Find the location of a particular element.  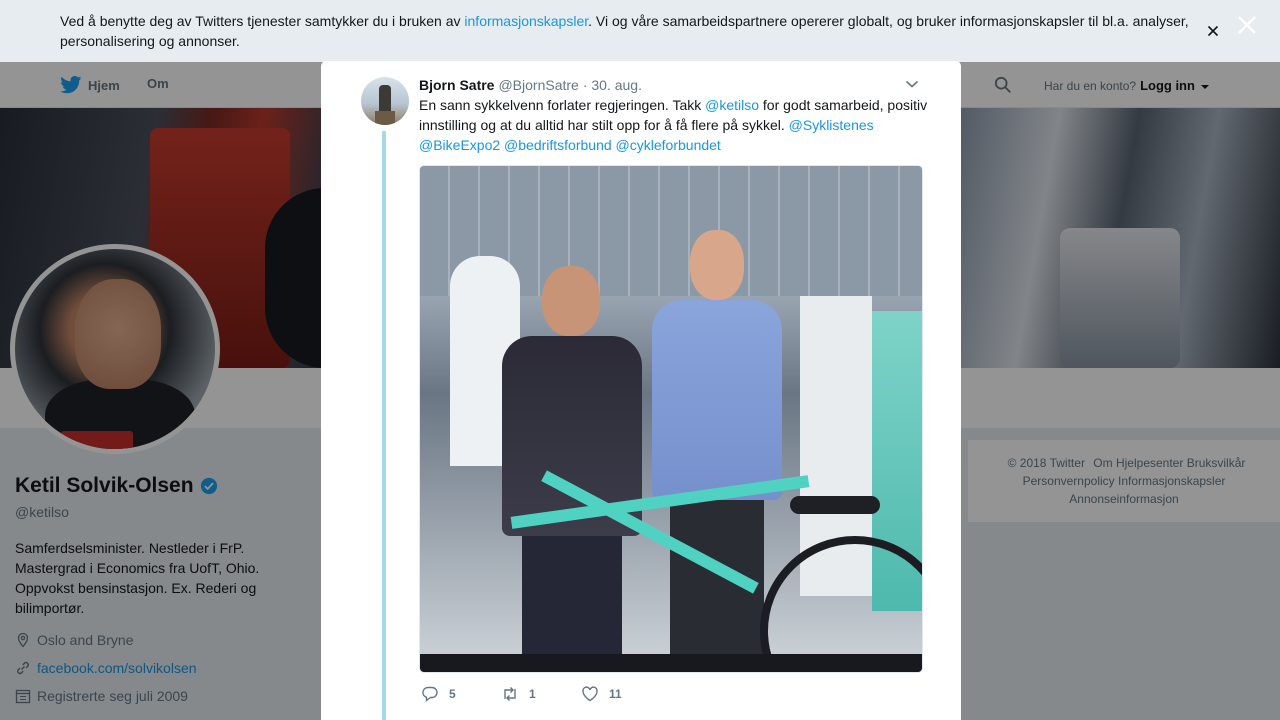

tweet-date: · 30. aug. is located at coordinates (612, 85).